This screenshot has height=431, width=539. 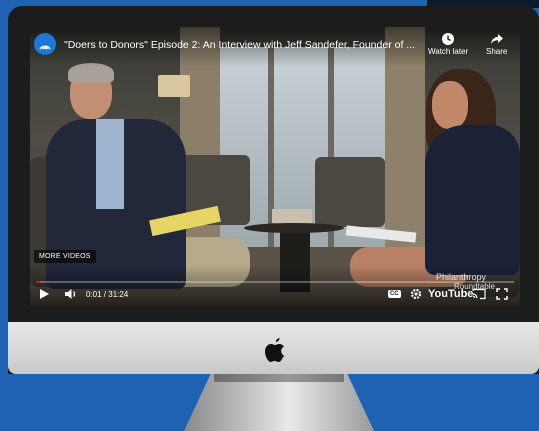 What do you see at coordinates (294, 228) in the screenshot?
I see `video-frame-table` at bounding box center [294, 228].